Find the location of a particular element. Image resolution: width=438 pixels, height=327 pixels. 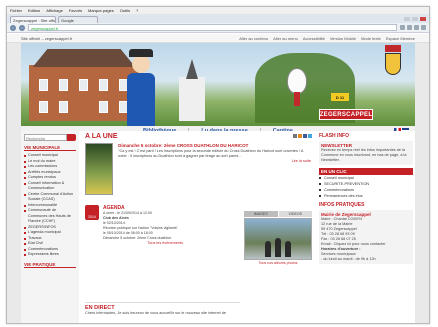

crest-banner is located at coordinates (393, 48).